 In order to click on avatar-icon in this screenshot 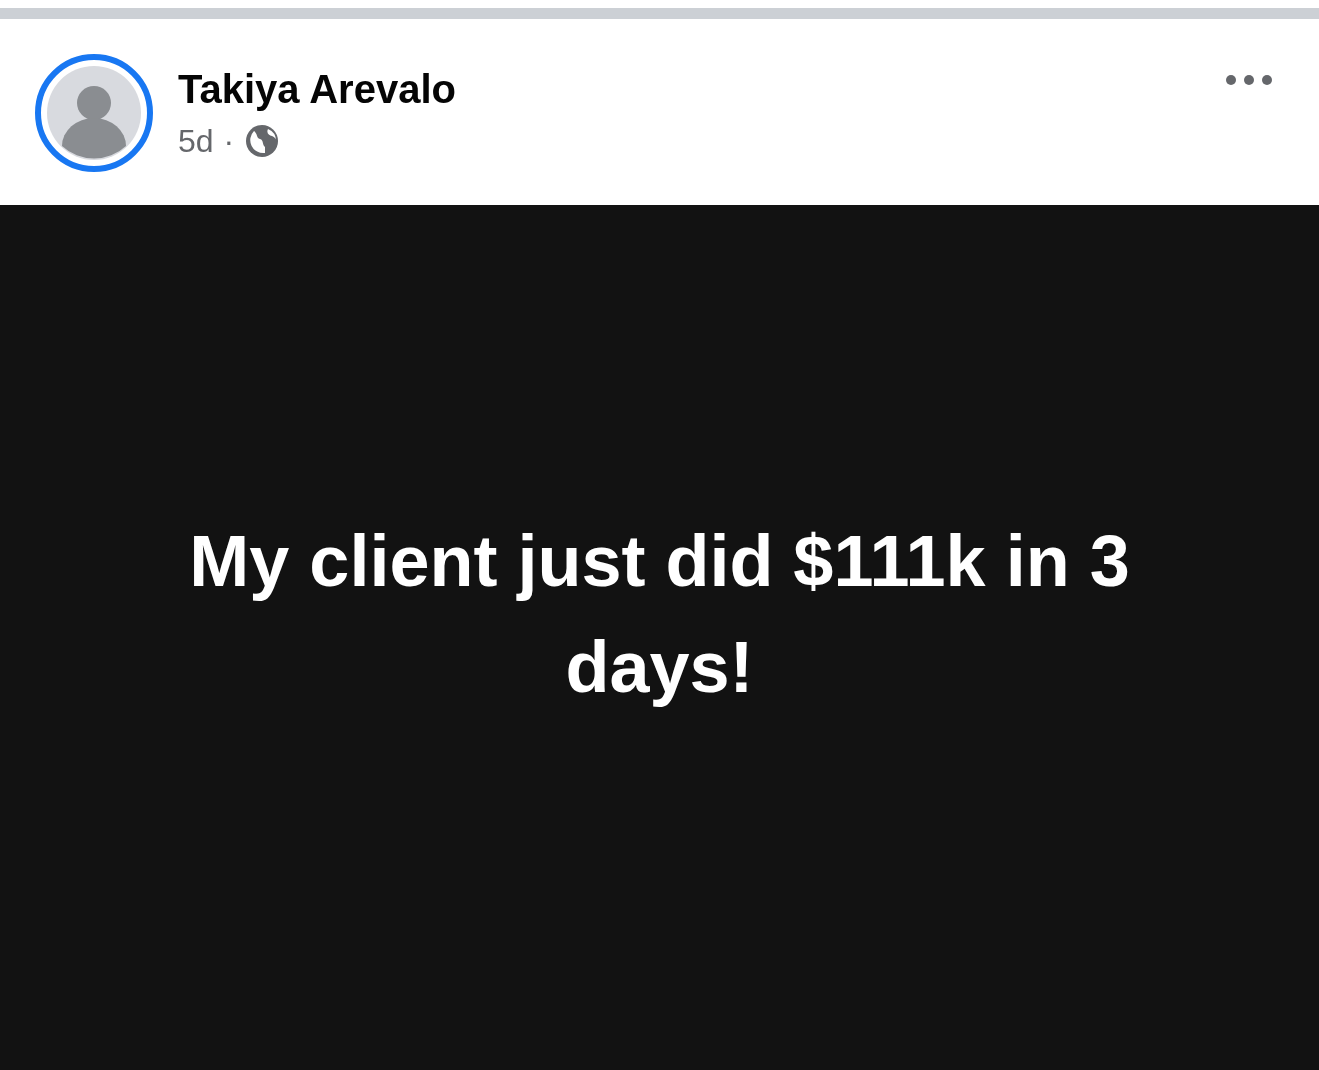, I will do `click(94, 113)`.